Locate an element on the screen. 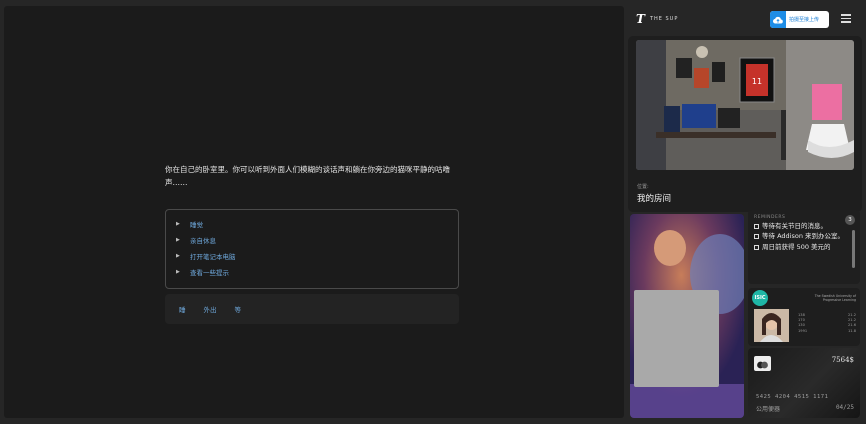  reminder-item: 等待有关节日的消息。 is located at coordinates (804, 226).